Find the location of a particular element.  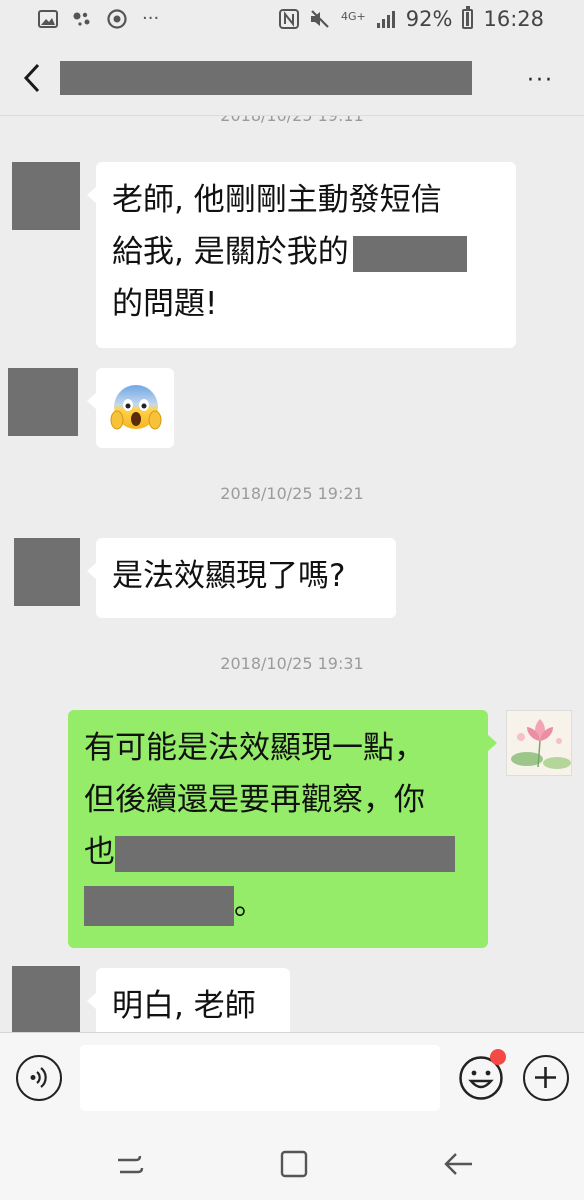

outgoing-message-bubble: 有可能是法效顯現一點， 但後續還是要再觀察，你 也 。 is located at coordinates (282, 829).